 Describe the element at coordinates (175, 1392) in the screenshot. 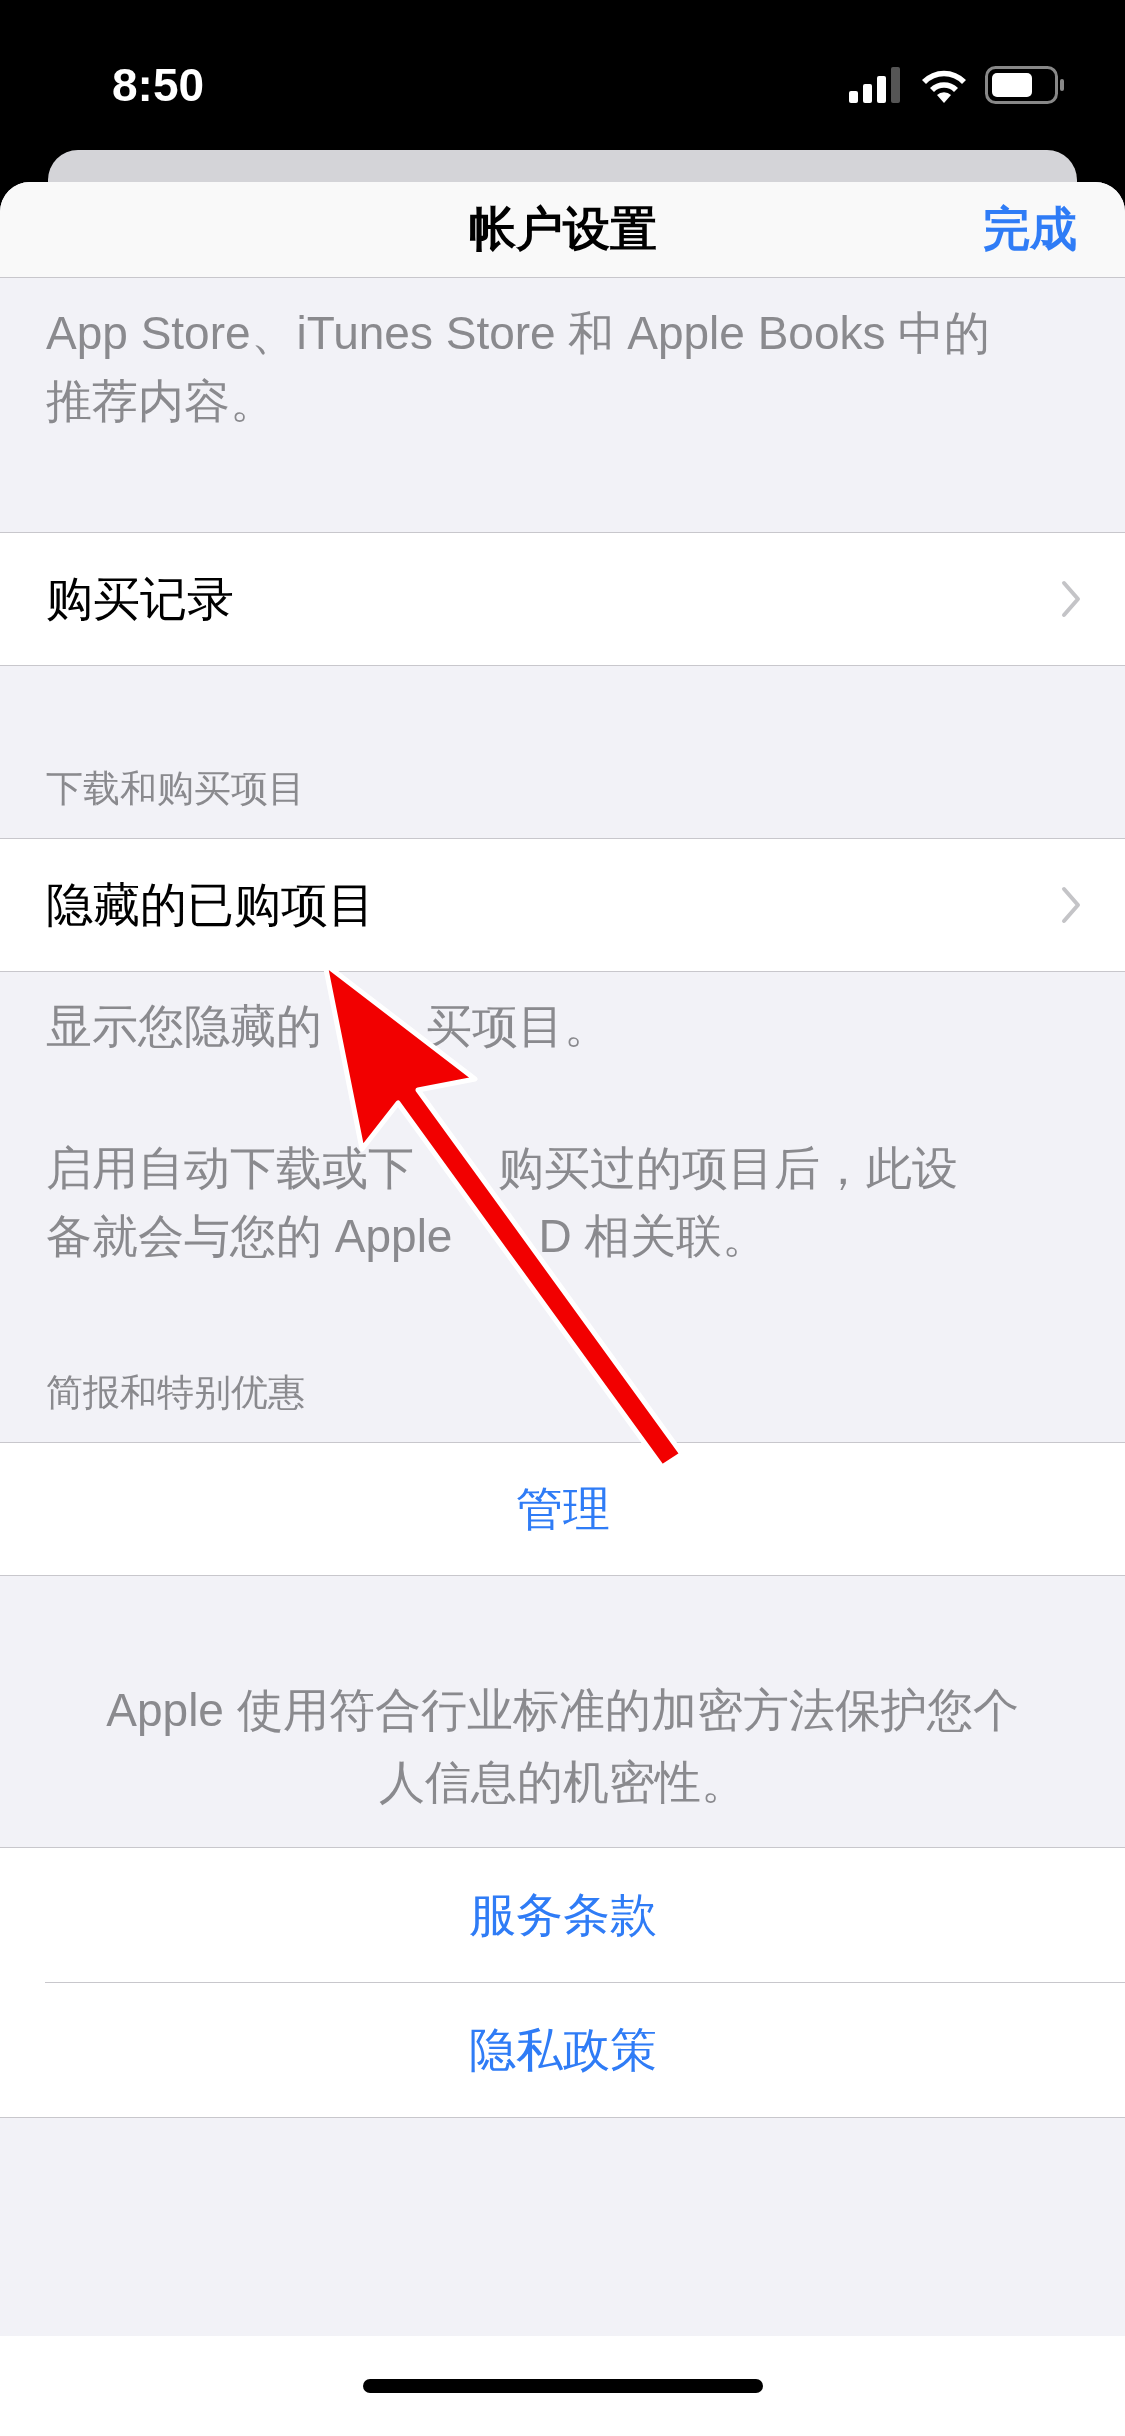

I see `section-header: 简报和特别优惠` at that location.